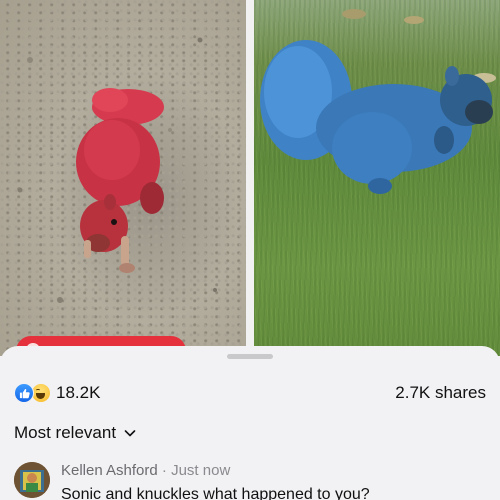 The height and width of the screenshot is (500, 500). Describe the element at coordinates (250, 356) in the screenshot. I see `sheet-drag-handle` at that location.